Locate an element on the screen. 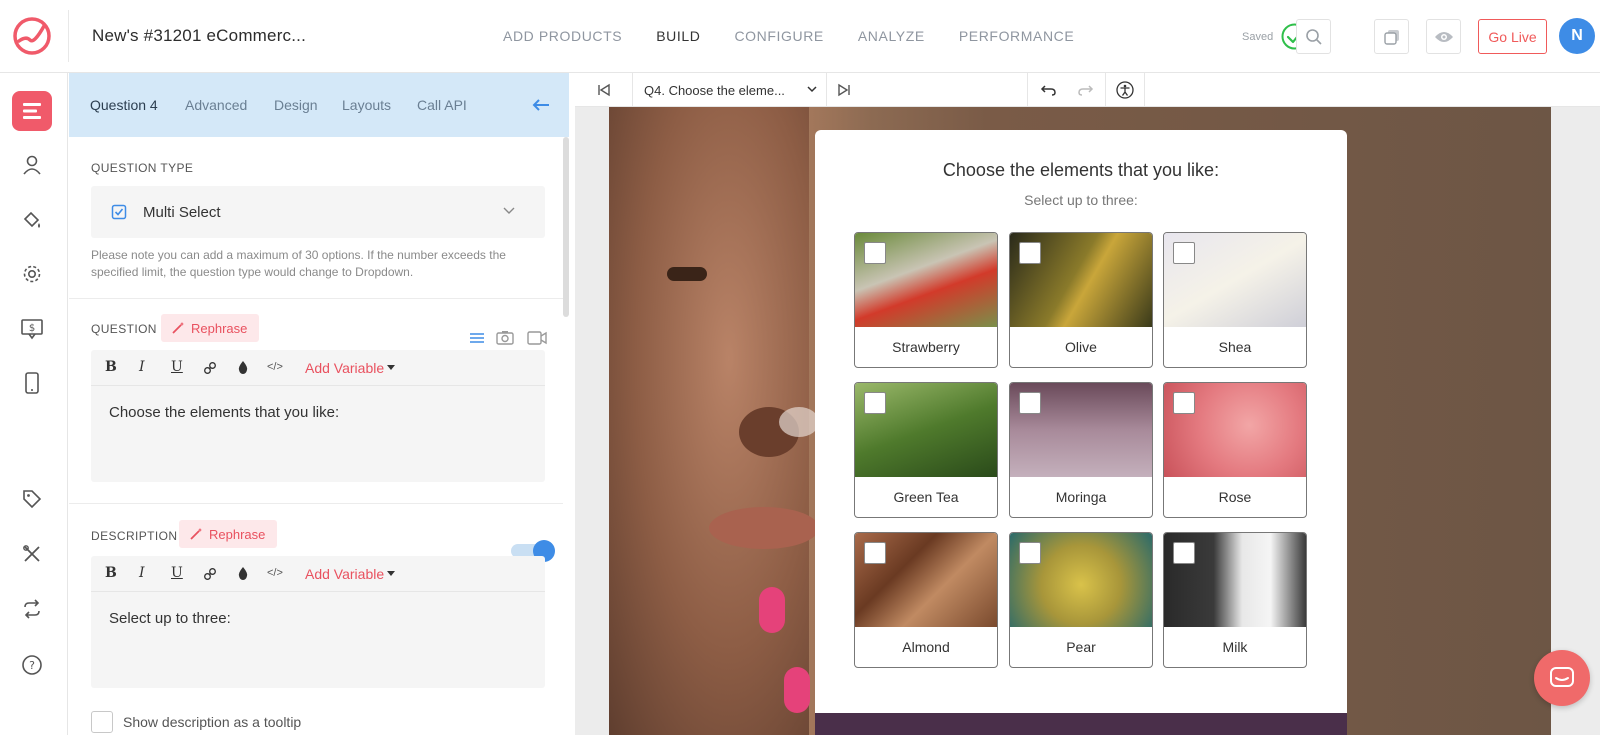 The width and height of the screenshot is (1600, 735). rail-integrations is located at coordinates (32, 609).